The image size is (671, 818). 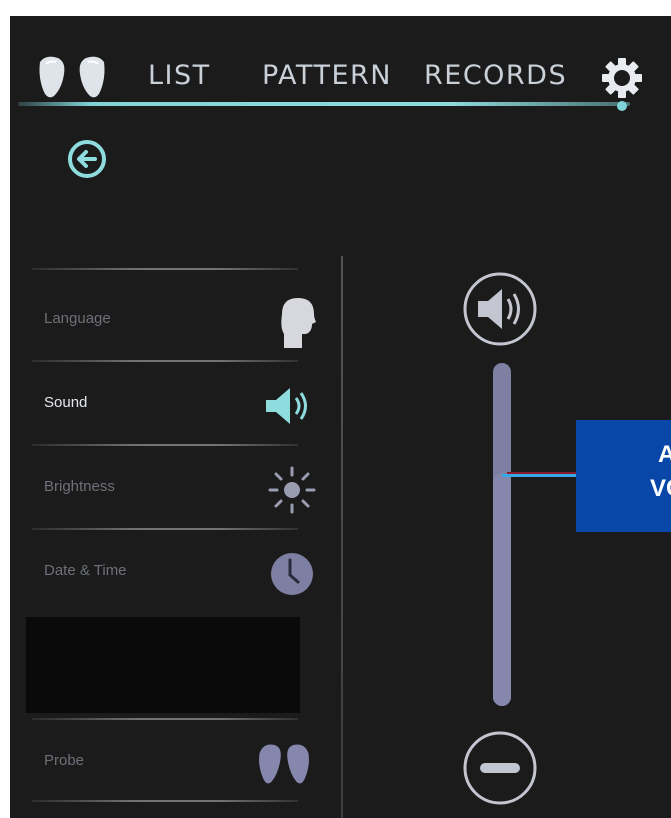 I want to click on annotation-callout: A VC, so click(x=623, y=476).